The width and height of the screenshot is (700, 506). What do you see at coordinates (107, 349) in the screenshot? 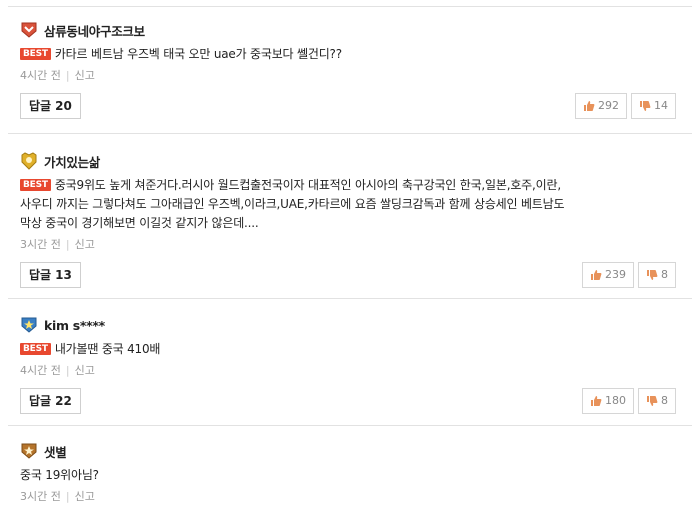
I see `comment-body: 내가볼땐 중국 410배` at bounding box center [107, 349].